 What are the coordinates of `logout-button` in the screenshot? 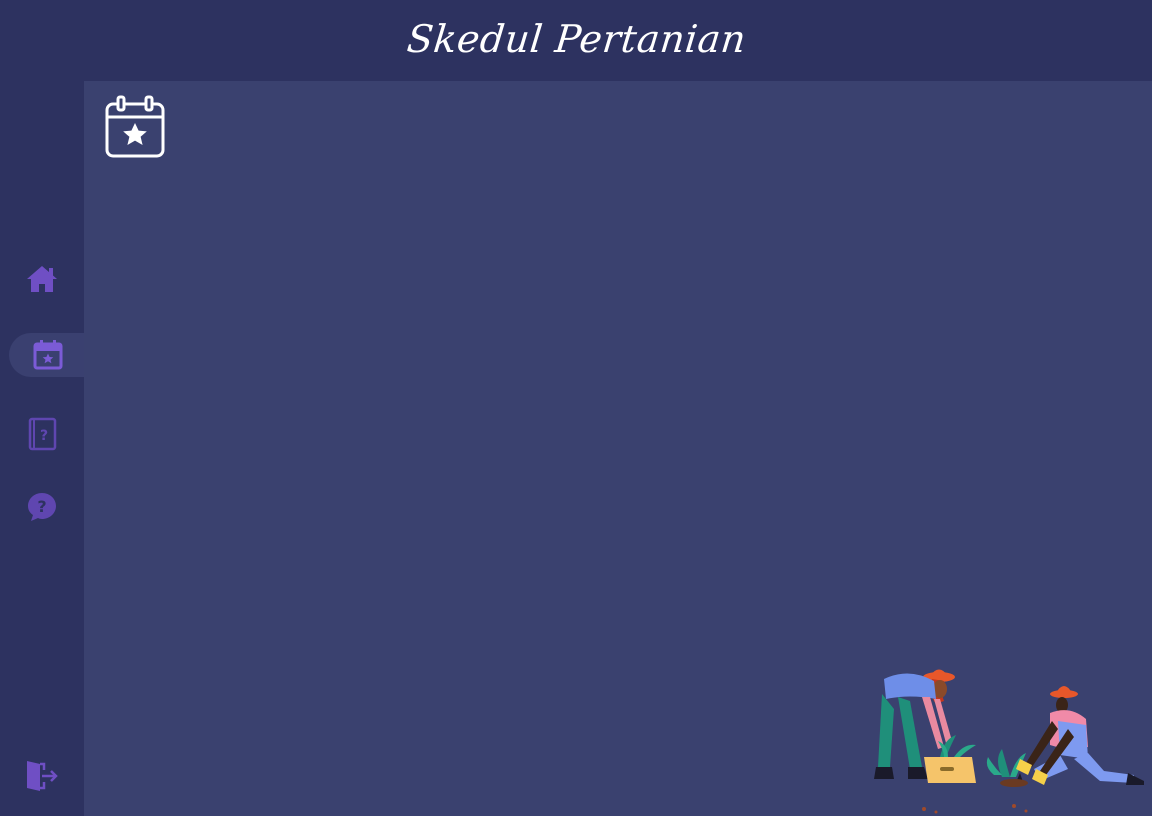 It's located at (42, 776).